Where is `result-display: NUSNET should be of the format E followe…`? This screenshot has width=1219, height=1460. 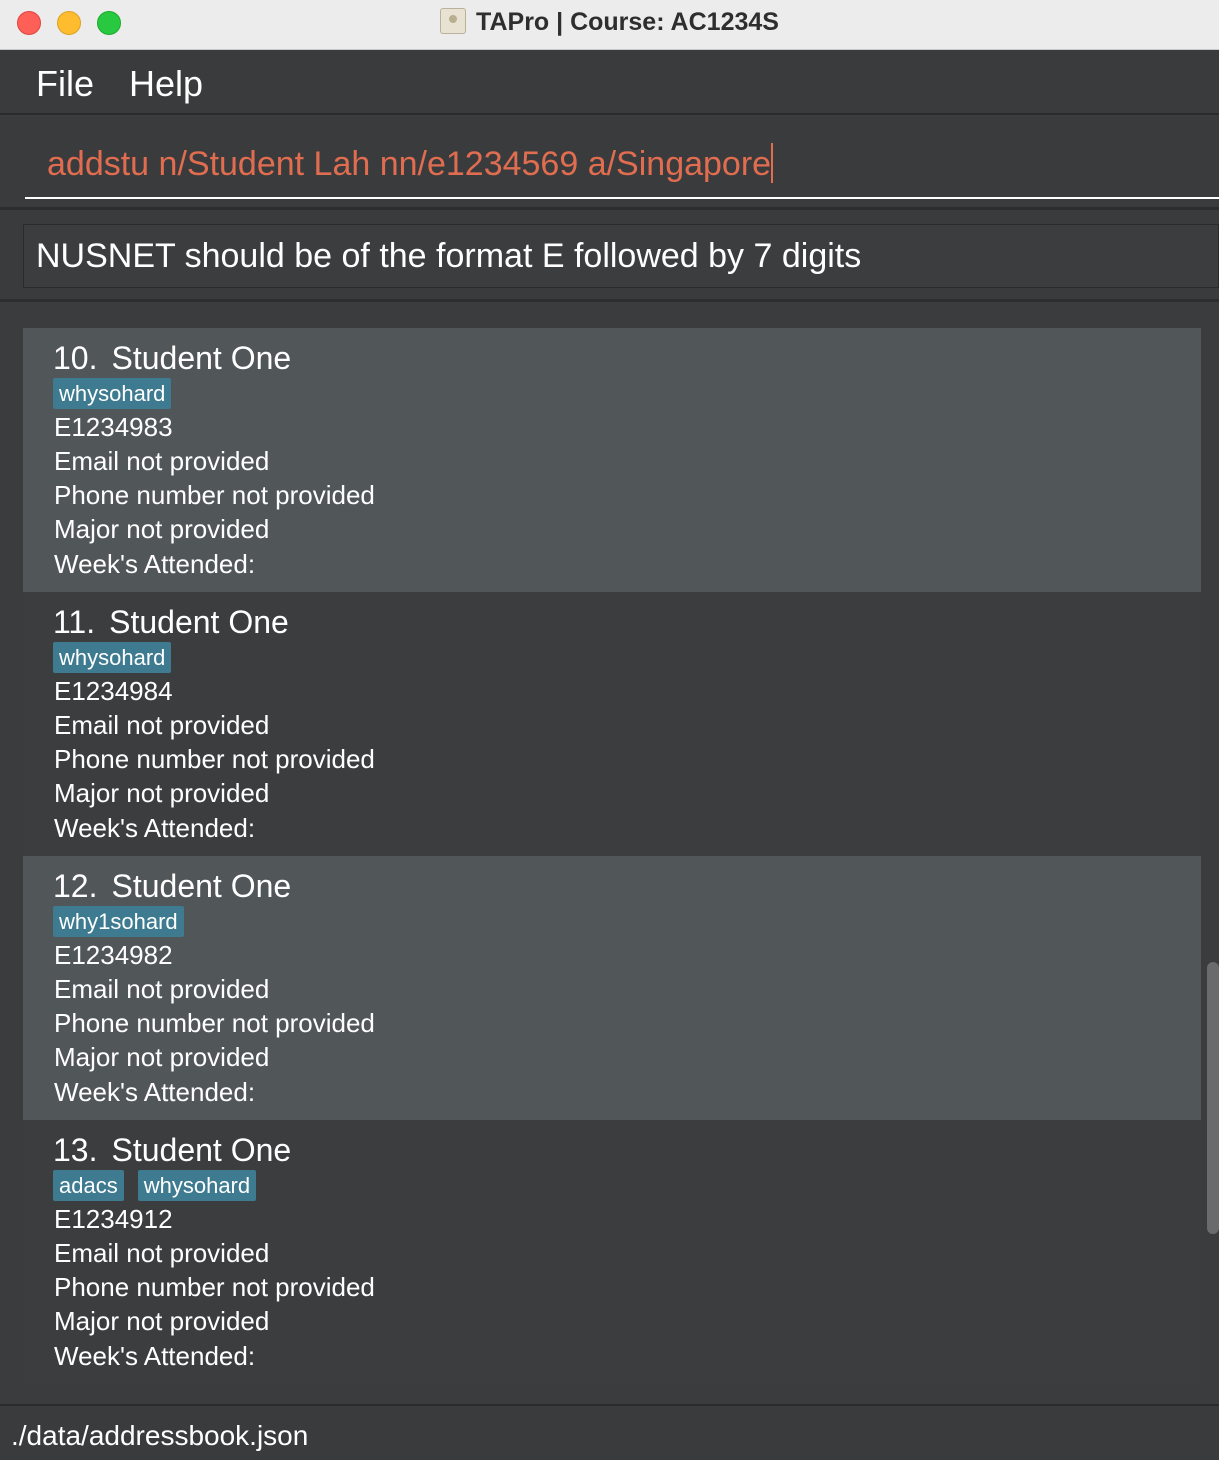 result-display: NUSNET should be of the format E followe… is located at coordinates (621, 256).